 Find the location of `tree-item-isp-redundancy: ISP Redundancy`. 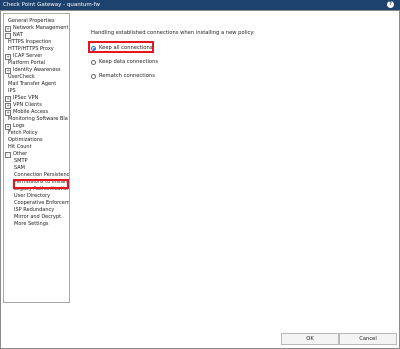

tree-item-isp-redundancy: ISP Redundancy is located at coordinates (34, 210).